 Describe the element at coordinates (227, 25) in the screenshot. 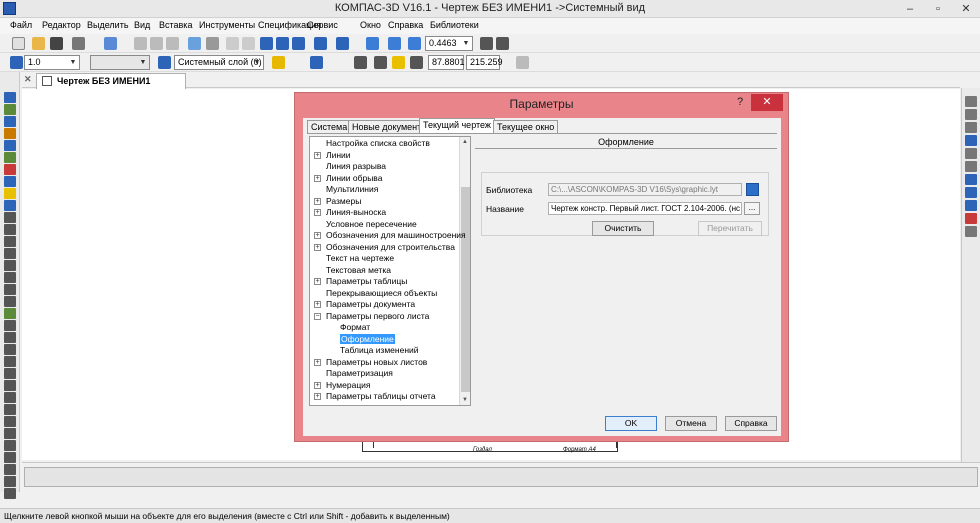

I see `menu-item: Инструменты` at that location.